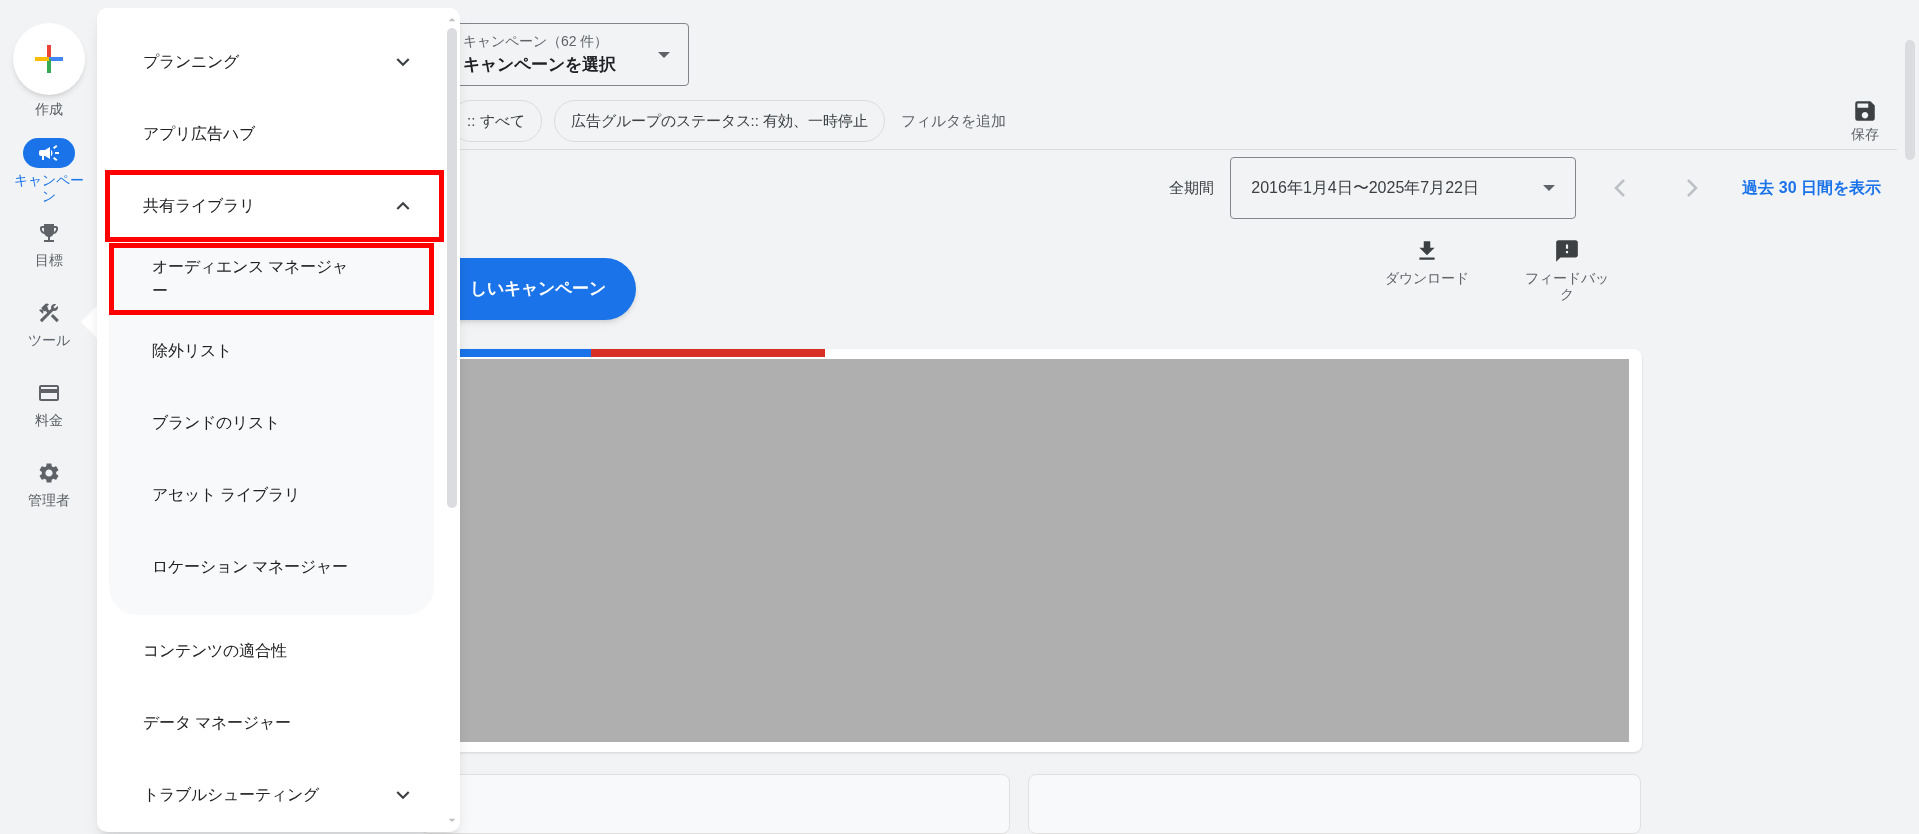 This screenshot has height=834, width=1919. I want to click on date-range-picker: 2016年1月4日〜2025年7月22日, so click(1403, 187).